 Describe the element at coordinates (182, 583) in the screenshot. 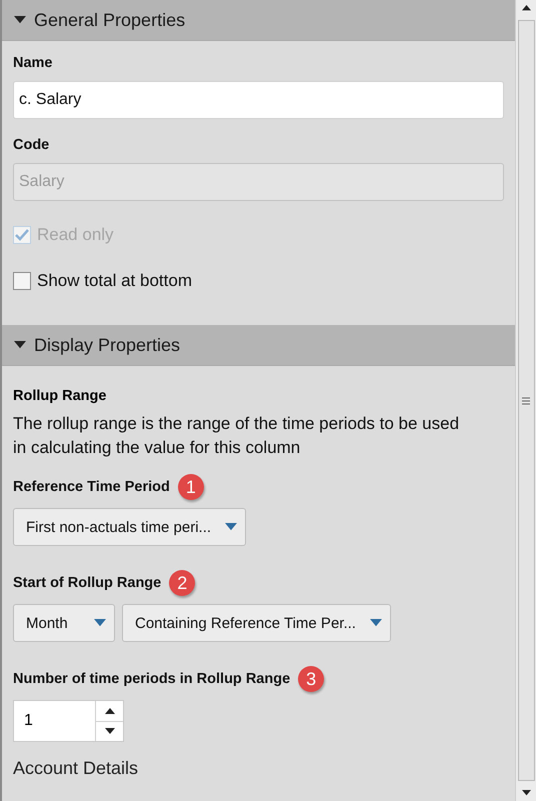

I see `number-badge: 2` at that location.